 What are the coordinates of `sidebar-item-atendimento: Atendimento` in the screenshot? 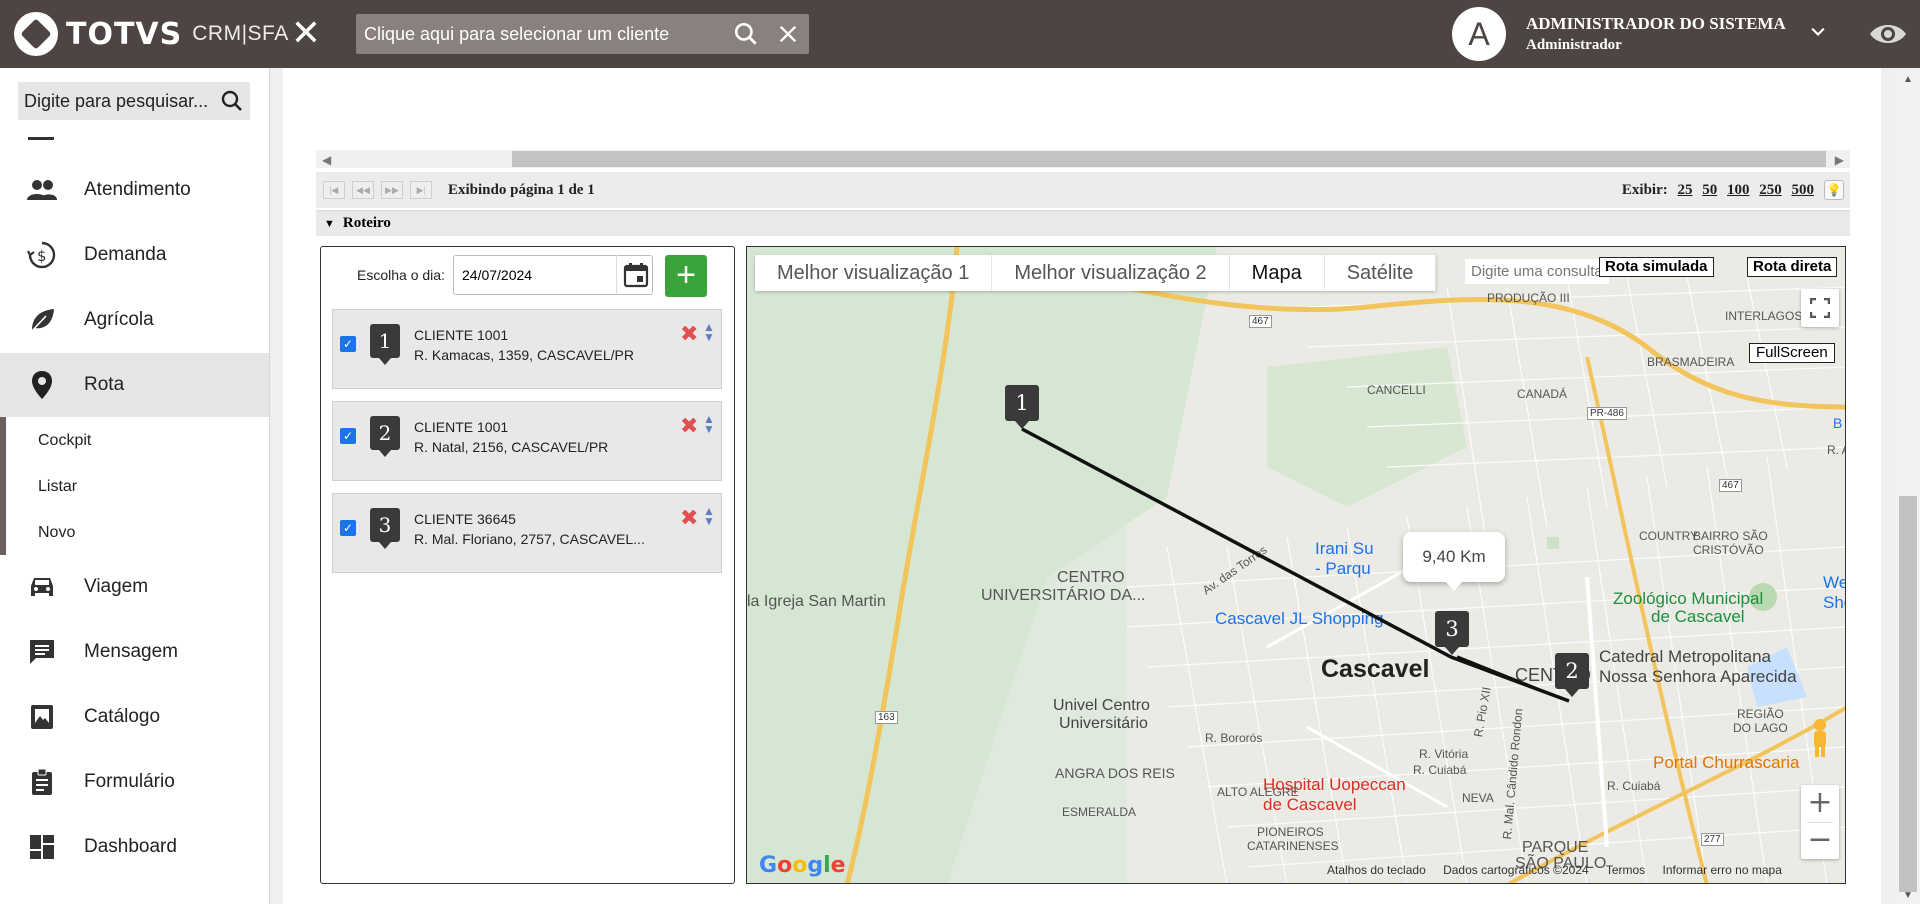 It's located at (134, 190).